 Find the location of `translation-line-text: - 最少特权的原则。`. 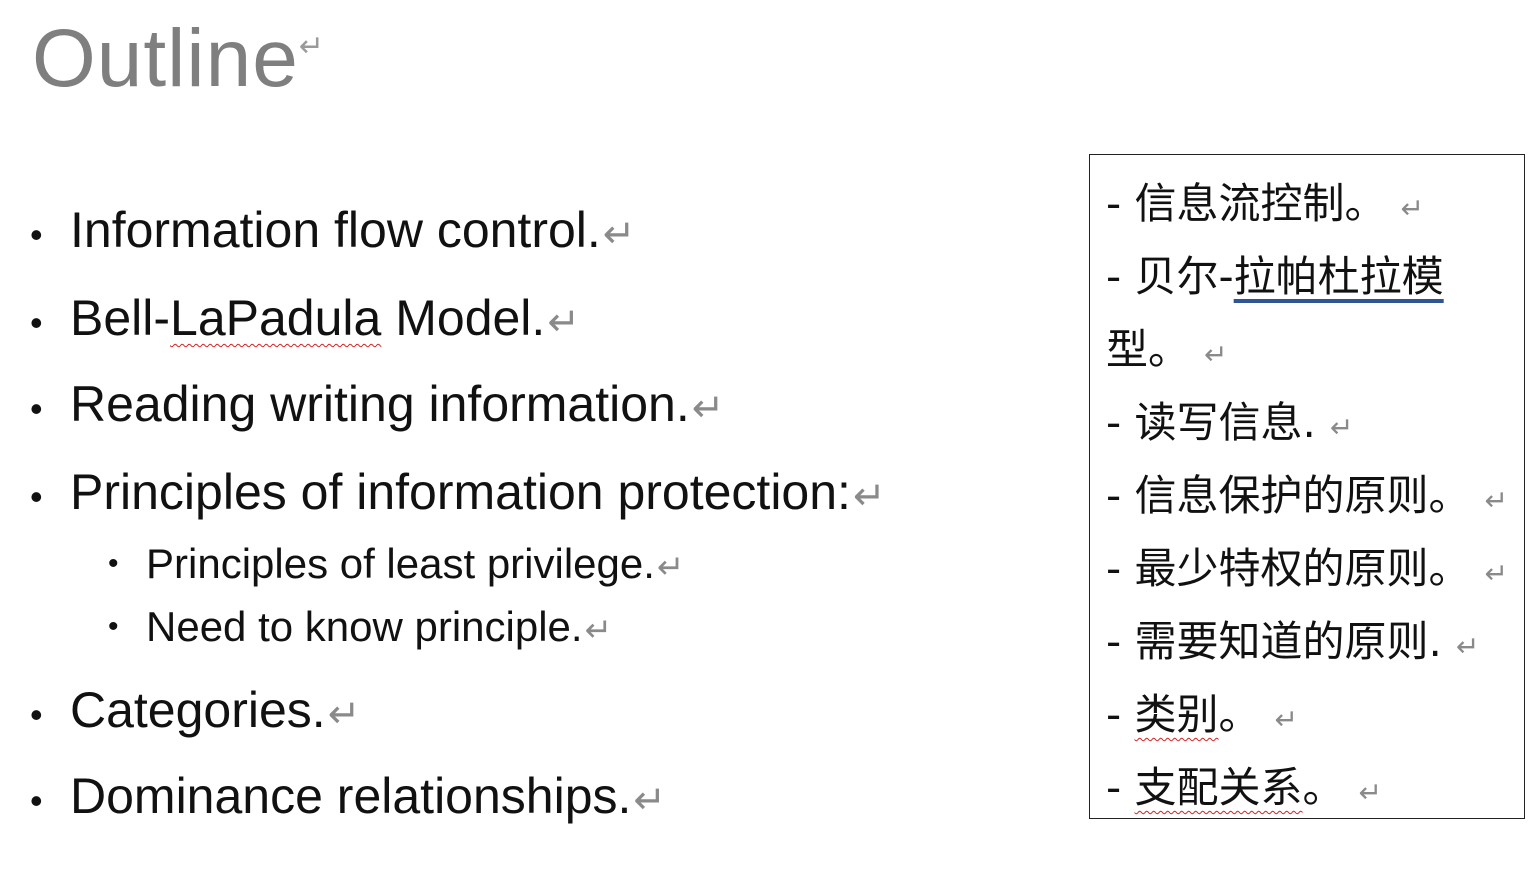

translation-line-text: - 最少特权的原则。 is located at coordinates (1288, 568).